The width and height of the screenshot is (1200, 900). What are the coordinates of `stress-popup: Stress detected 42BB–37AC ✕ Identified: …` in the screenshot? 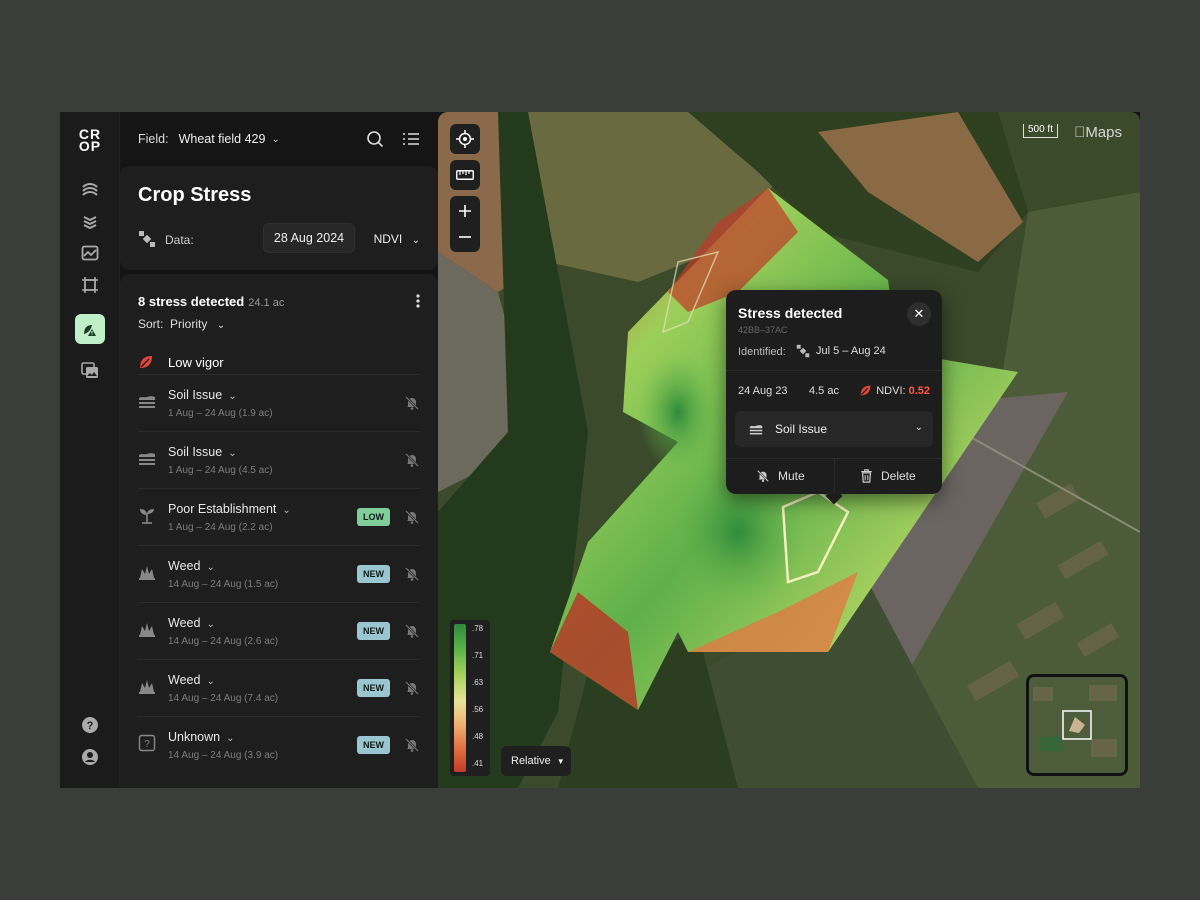 It's located at (834, 397).